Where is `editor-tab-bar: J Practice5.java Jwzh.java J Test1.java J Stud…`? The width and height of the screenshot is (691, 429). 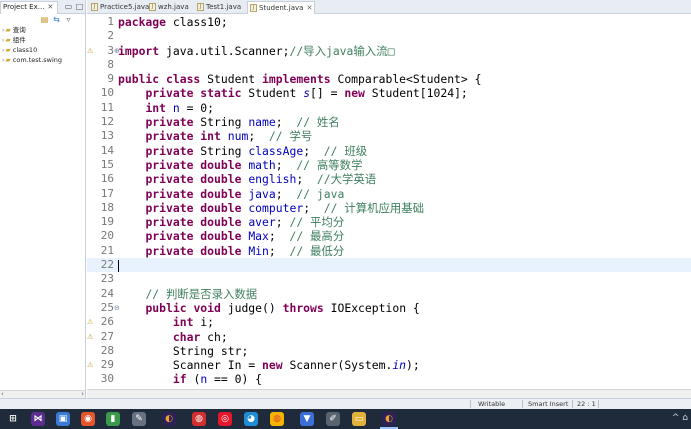 editor-tab-bar: J Practice5.java Jwzh.java J Test1.java J Stud… is located at coordinates (389, 7).